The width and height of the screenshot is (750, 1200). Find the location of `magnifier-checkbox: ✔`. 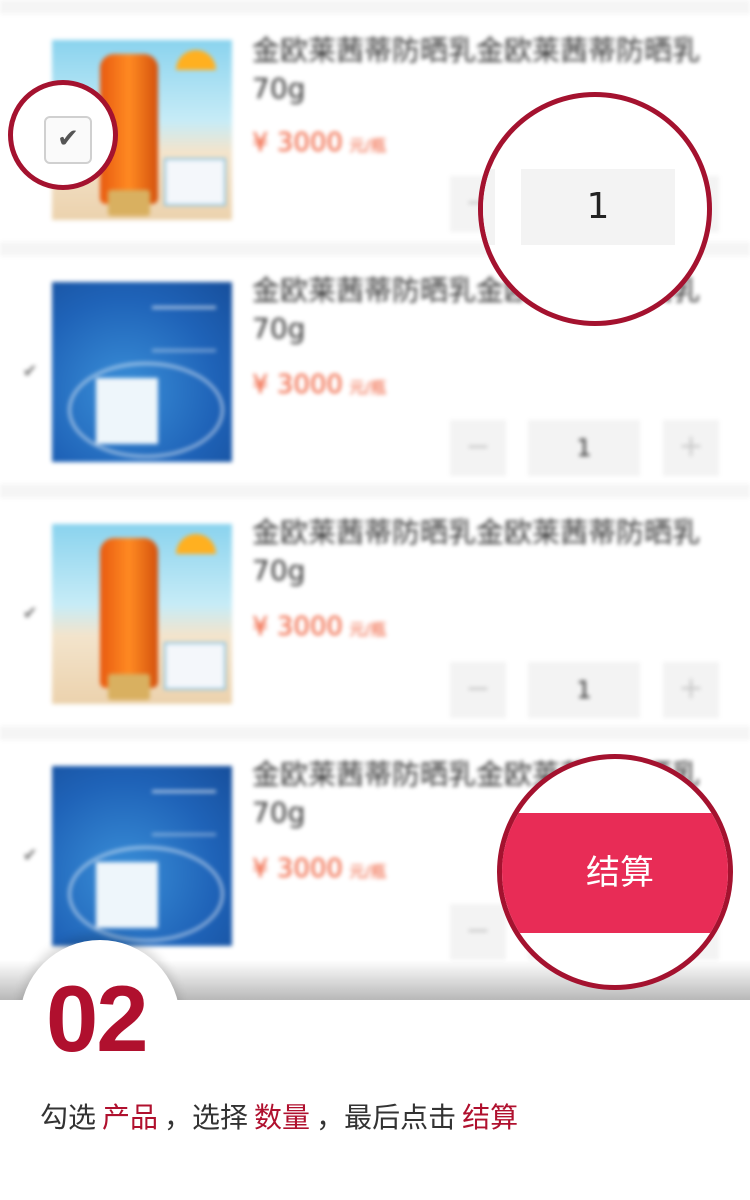

magnifier-checkbox: ✔ is located at coordinates (63, 135).